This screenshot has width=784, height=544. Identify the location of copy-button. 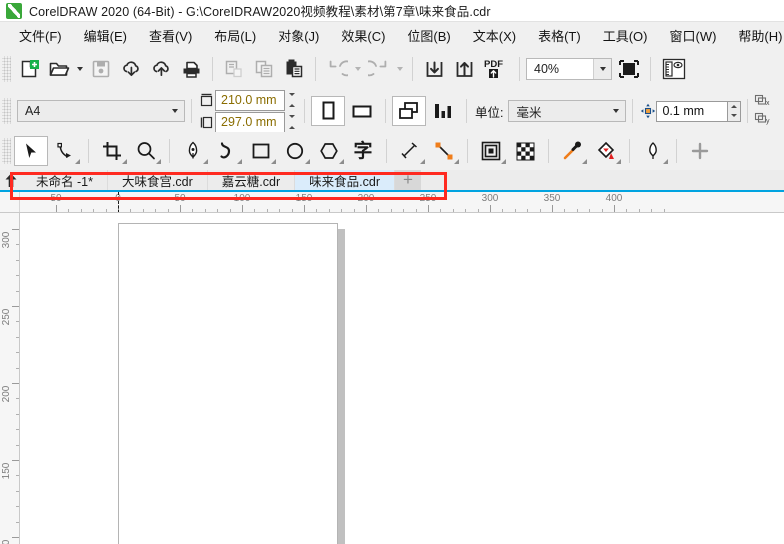
(264, 69).